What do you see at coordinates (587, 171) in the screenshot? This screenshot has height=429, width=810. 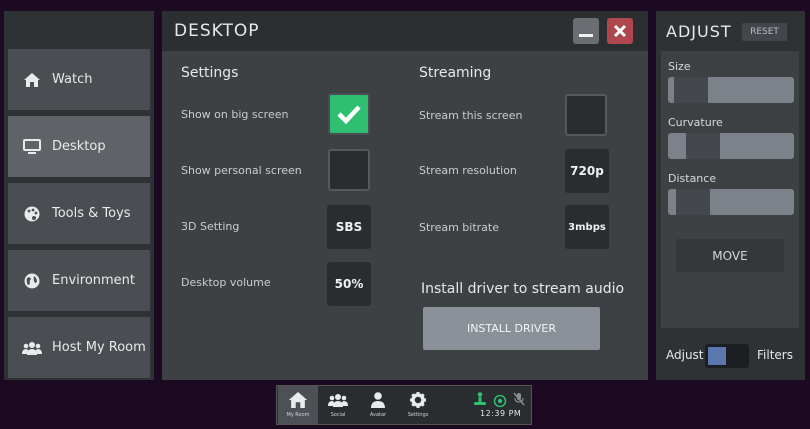 I see `stream-resolution-value: 720p` at bounding box center [587, 171].